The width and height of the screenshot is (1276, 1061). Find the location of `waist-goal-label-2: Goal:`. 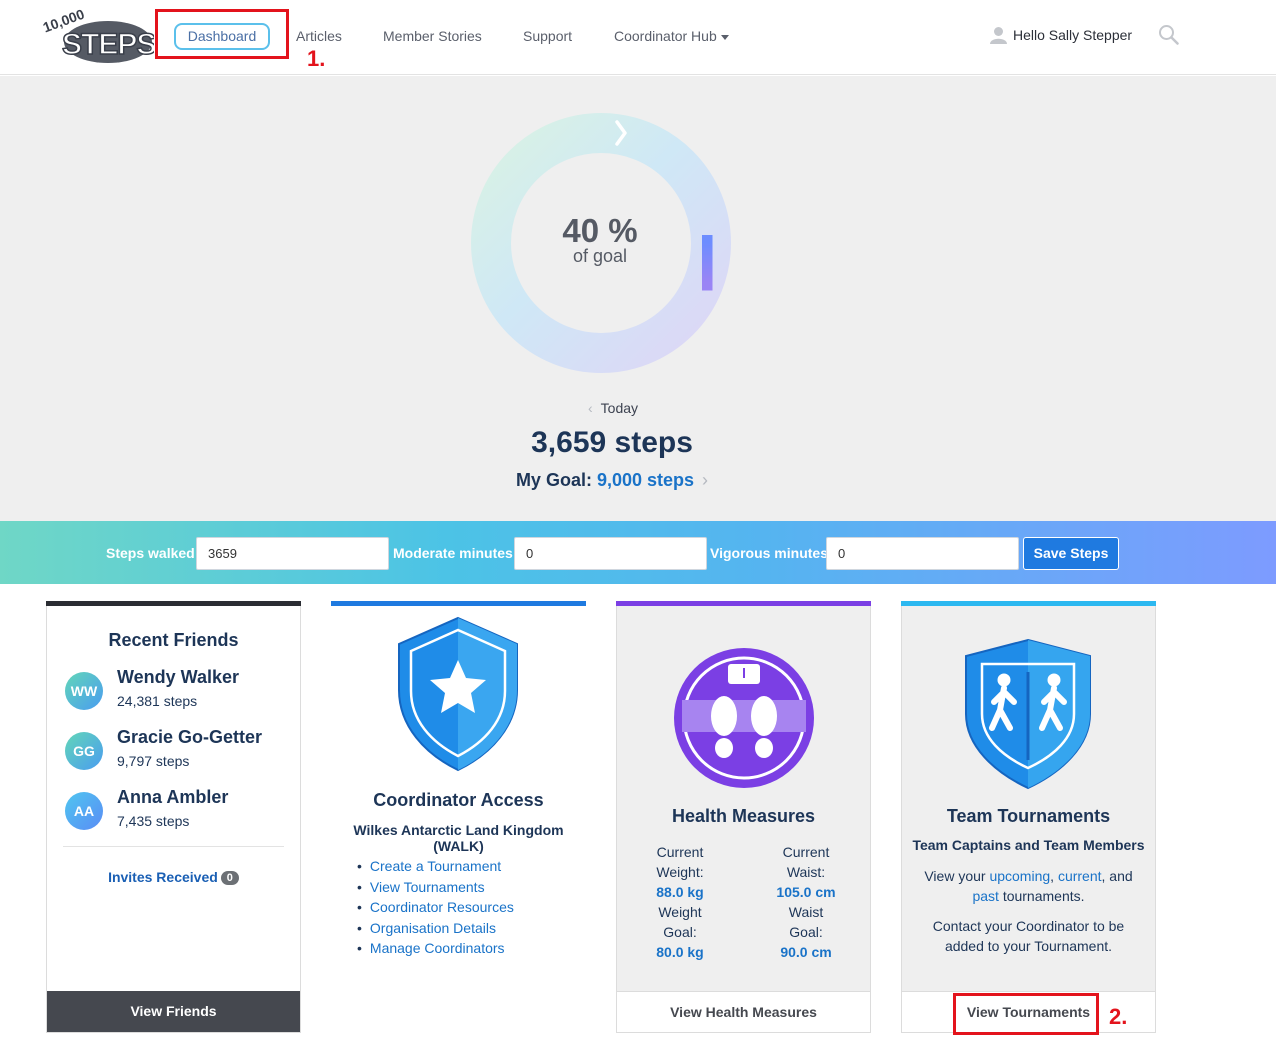

waist-goal-label-2: Goal: is located at coordinates (806, 932).